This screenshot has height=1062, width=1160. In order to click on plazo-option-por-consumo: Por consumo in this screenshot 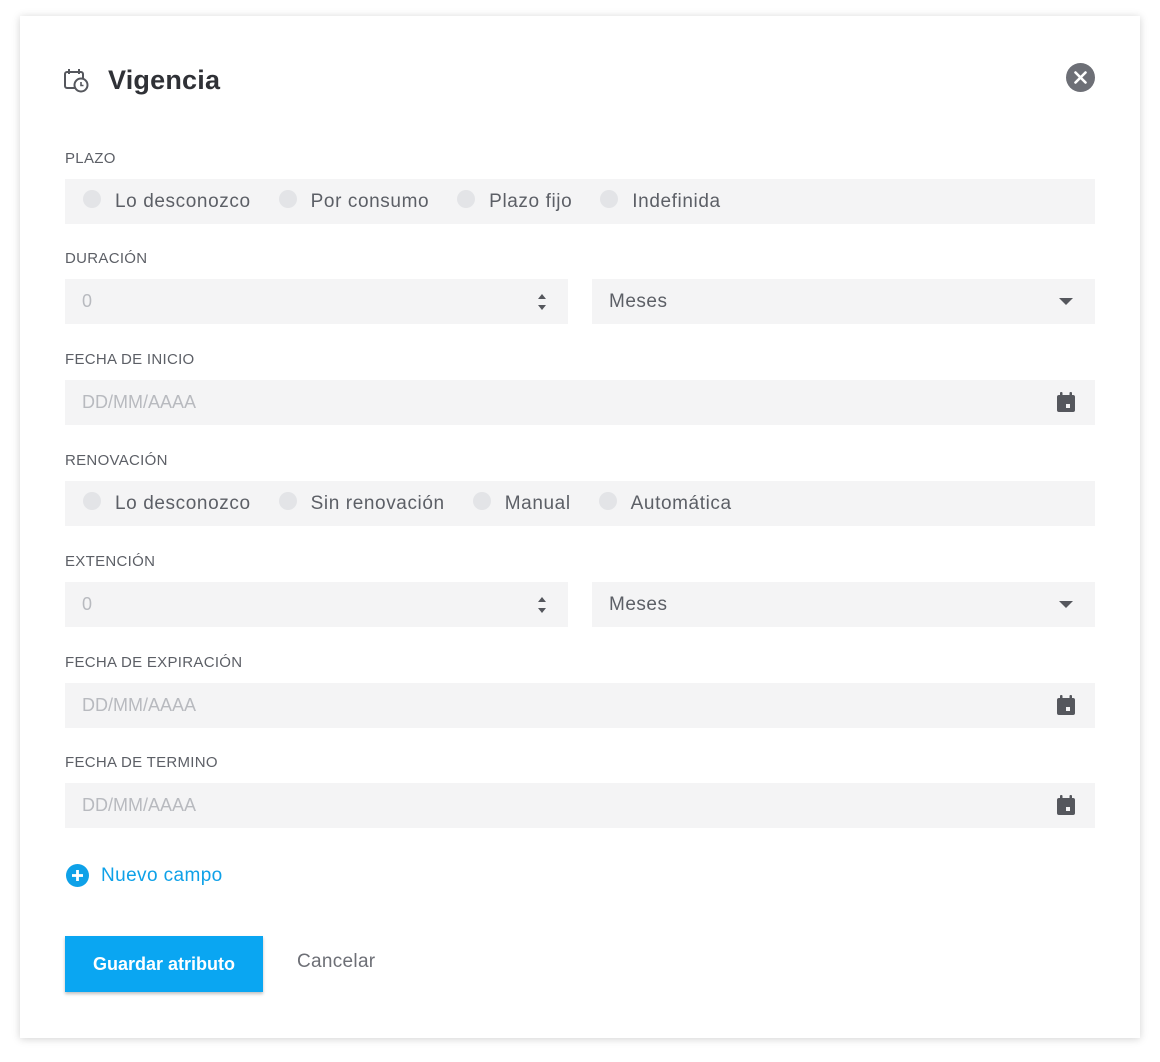, I will do `click(354, 201)`.